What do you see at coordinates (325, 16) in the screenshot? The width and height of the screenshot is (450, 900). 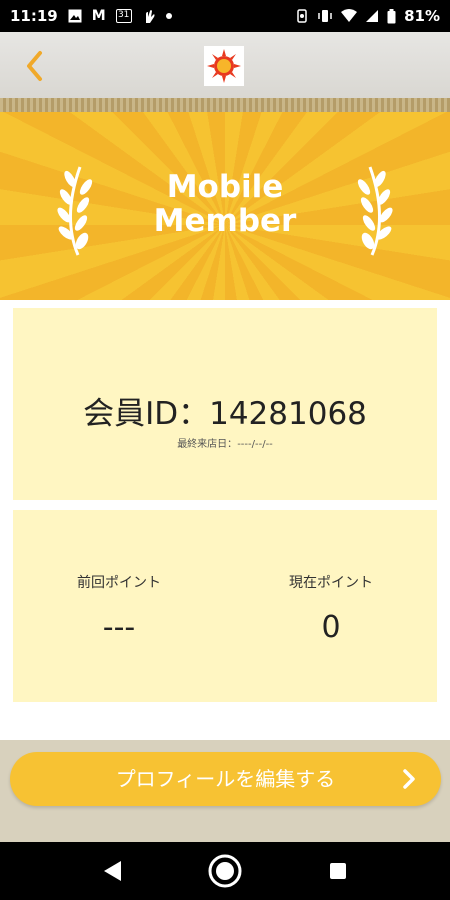 I see `vibrate-icon` at bounding box center [325, 16].